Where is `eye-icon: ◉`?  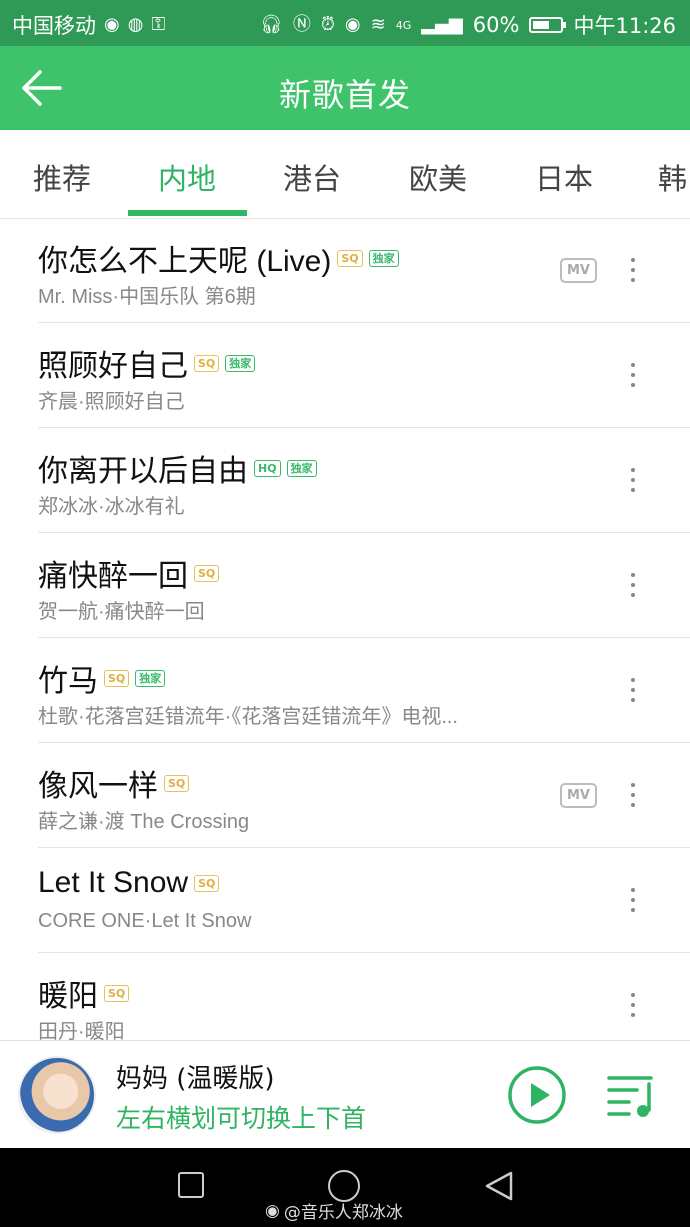
eye-icon: ◉ is located at coordinates (352, 24).